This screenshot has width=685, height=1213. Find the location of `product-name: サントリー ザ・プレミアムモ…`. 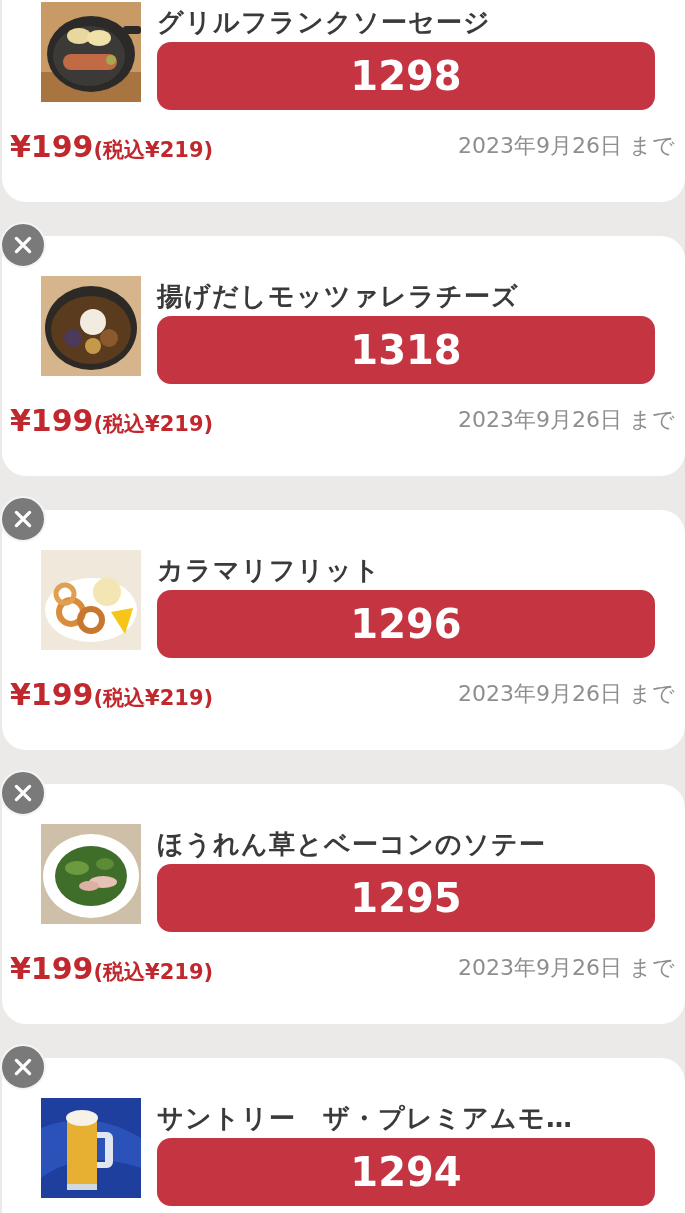

product-name: サントリー ザ・プレミアムモ… is located at coordinates (365, 1118).